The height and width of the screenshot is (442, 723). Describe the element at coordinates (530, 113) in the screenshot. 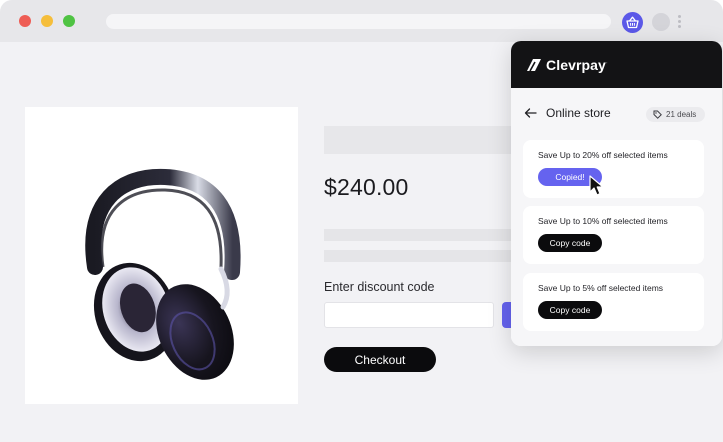

I see `back-arrow-icon` at that location.